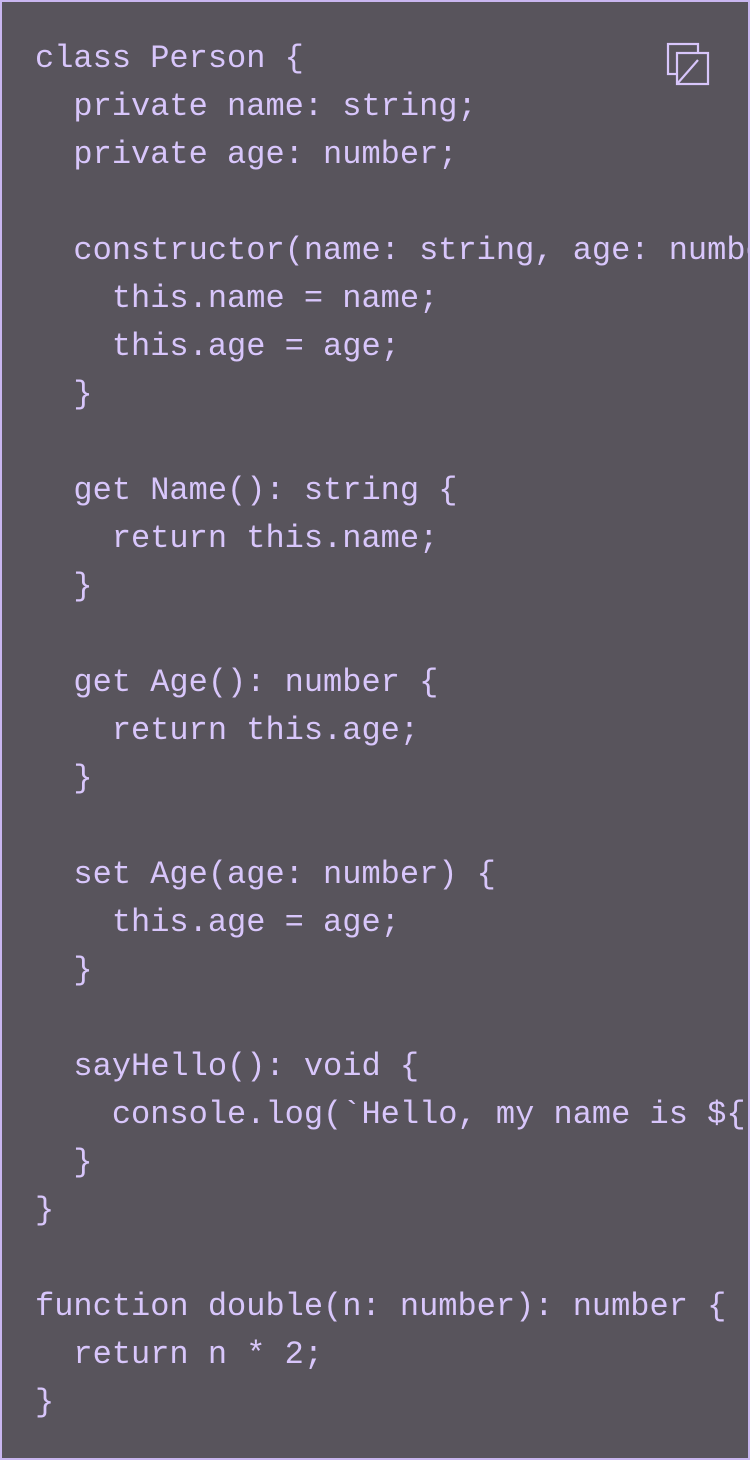 This screenshot has height=1460, width=750. I want to click on code-line: function double(n: number): number {, so click(381, 1306).